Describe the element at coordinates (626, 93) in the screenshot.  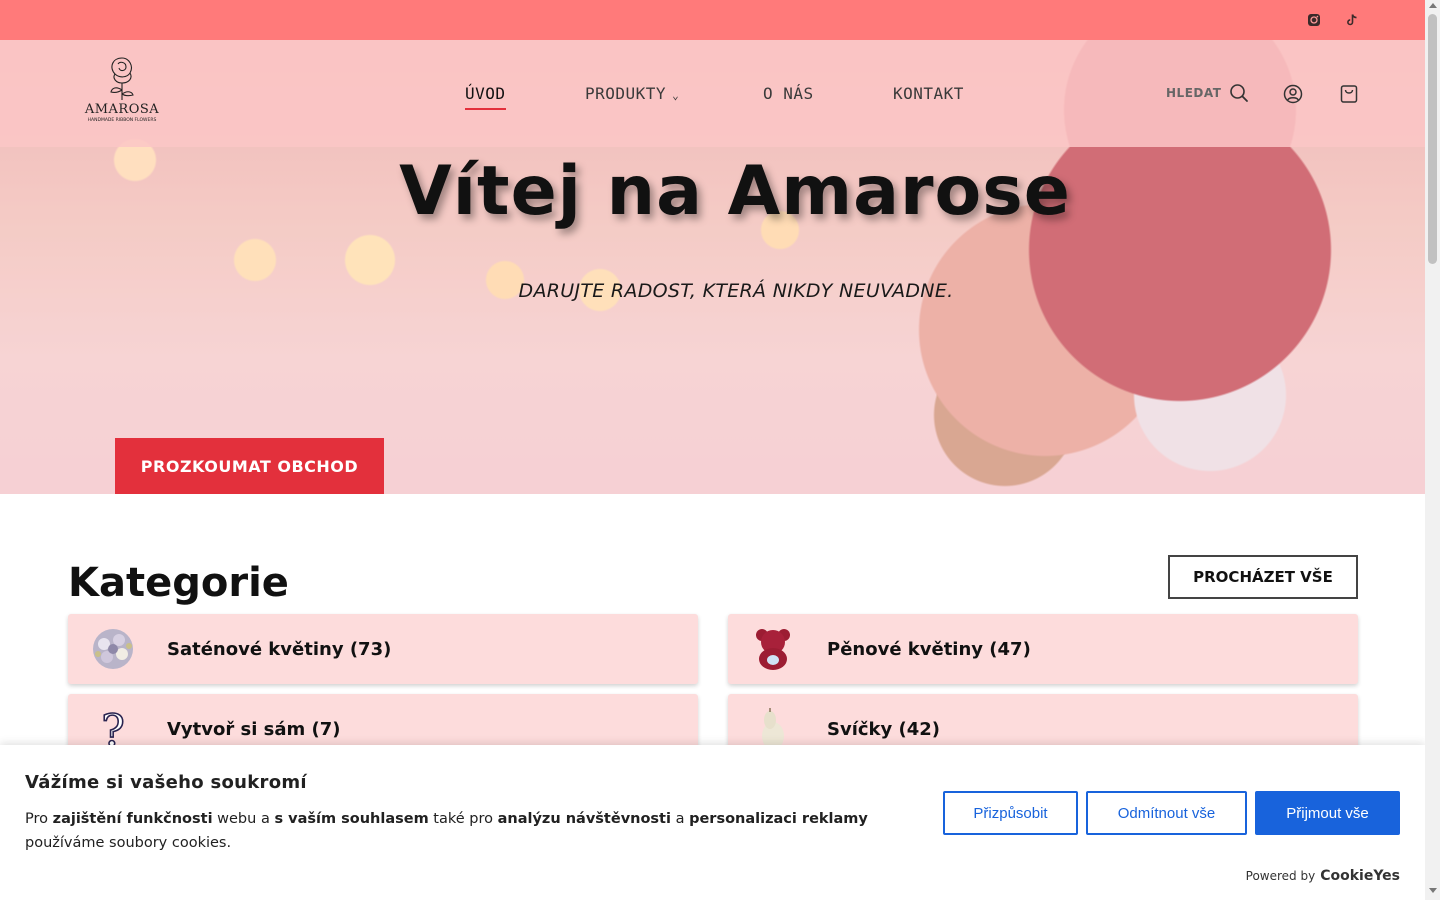
I see `nav-products-label: PRODUKTY` at that location.